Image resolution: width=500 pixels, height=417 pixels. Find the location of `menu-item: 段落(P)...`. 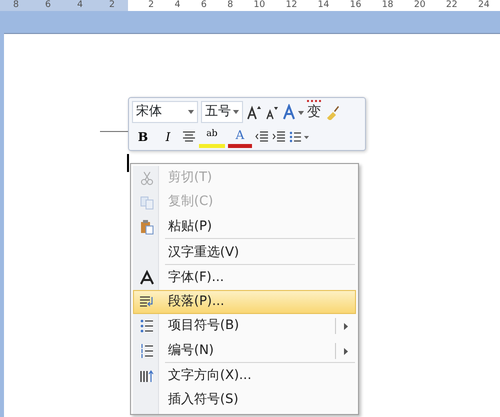

menu-item: 段落(P)... is located at coordinates (244, 302).